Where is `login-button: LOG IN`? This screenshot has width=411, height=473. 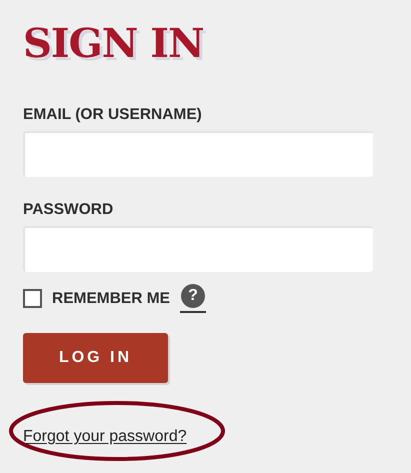
login-button: LOG IN is located at coordinates (95, 358).